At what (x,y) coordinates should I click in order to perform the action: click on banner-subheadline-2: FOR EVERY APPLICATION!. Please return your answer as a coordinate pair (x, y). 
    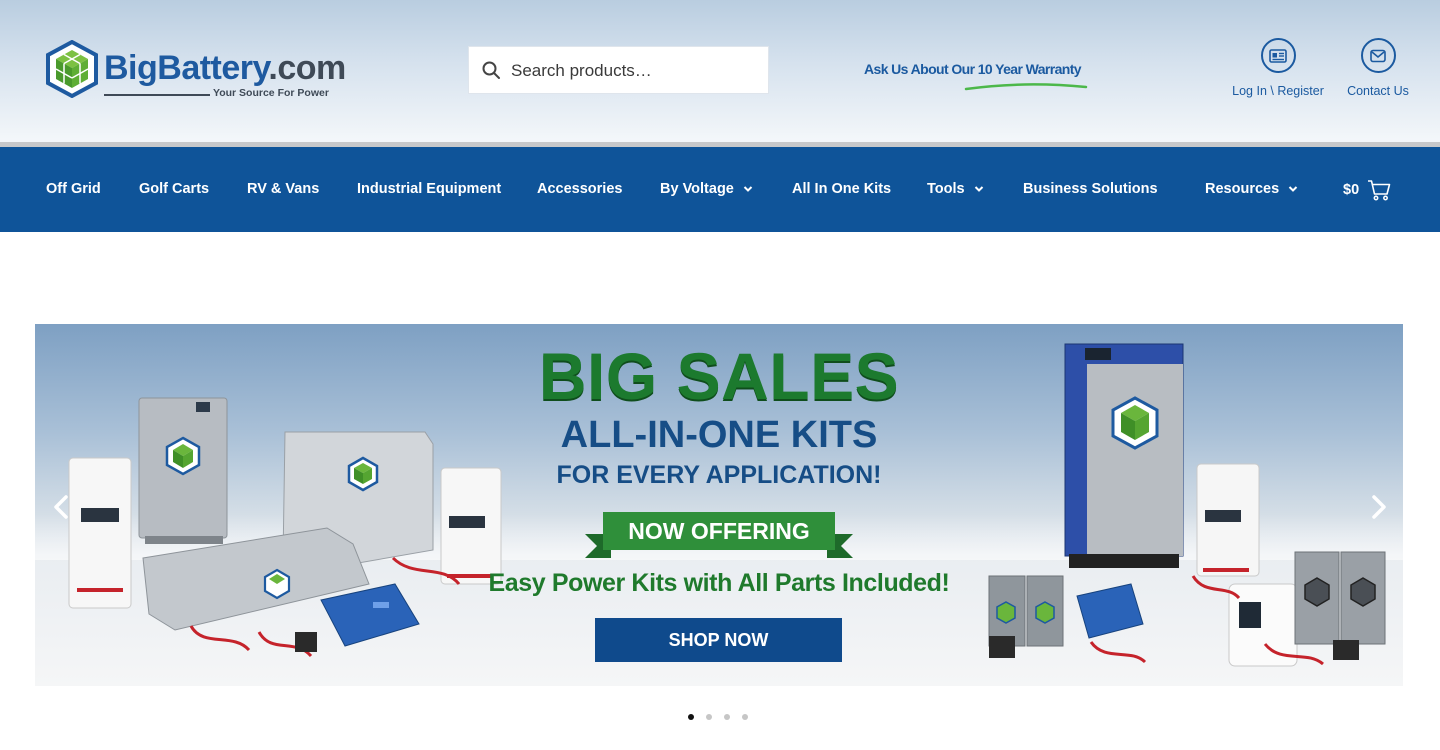
    Looking at the image, I should click on (719, 475).